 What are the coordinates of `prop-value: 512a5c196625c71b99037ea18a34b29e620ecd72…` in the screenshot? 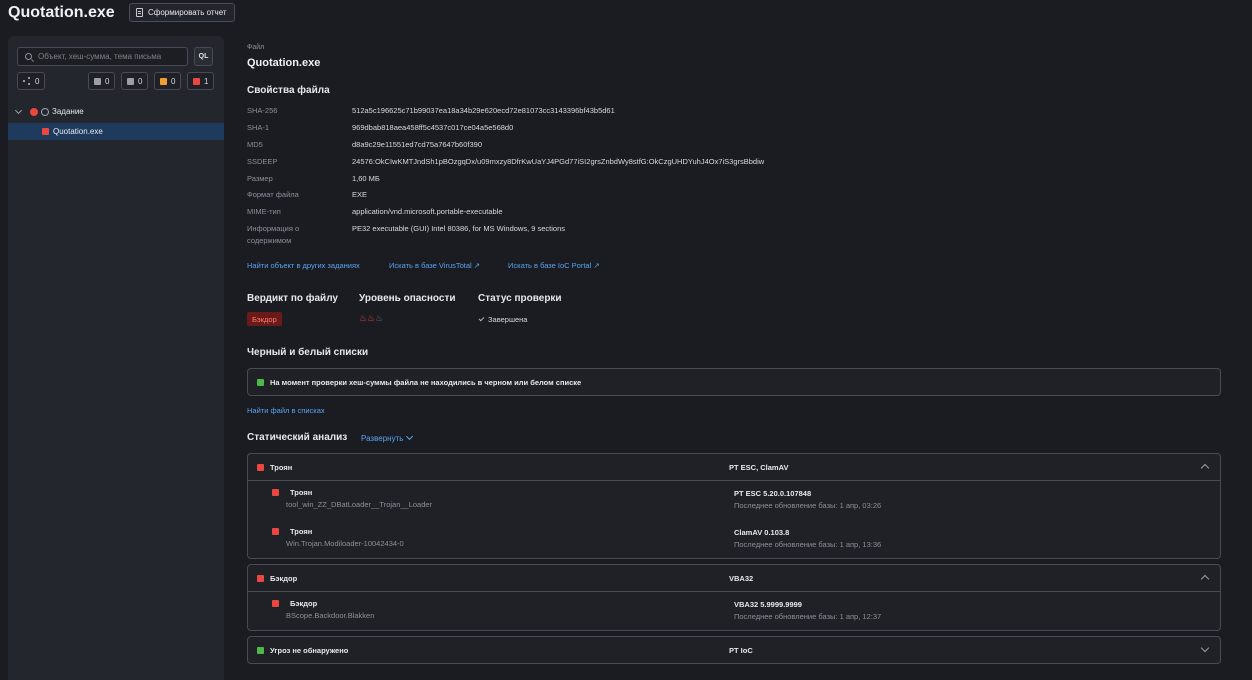 It's located at (483, 110).